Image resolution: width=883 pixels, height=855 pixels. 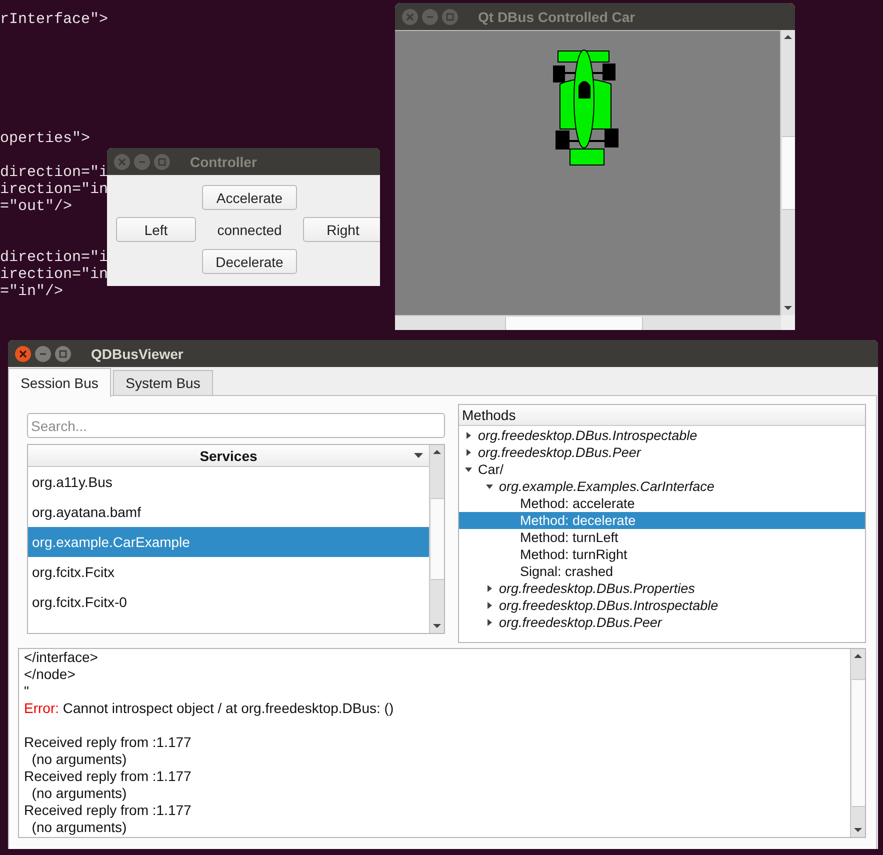 I want to click on tree-item: Method: decelerate, so click(x=662, y=520).